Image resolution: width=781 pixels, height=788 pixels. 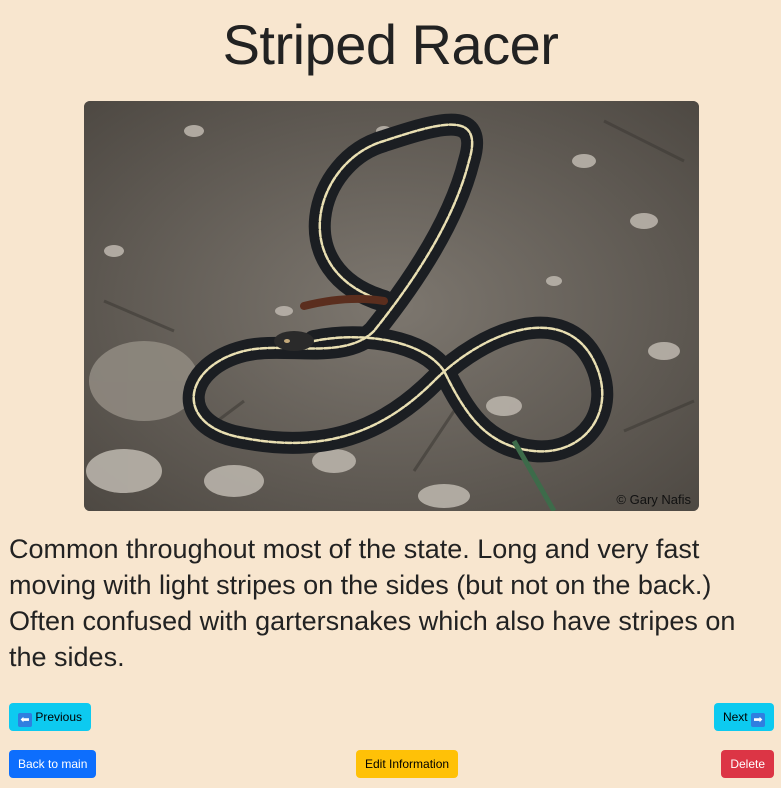 I want to click on edit-information-button: Edit Information, so click(x=407, y=764).